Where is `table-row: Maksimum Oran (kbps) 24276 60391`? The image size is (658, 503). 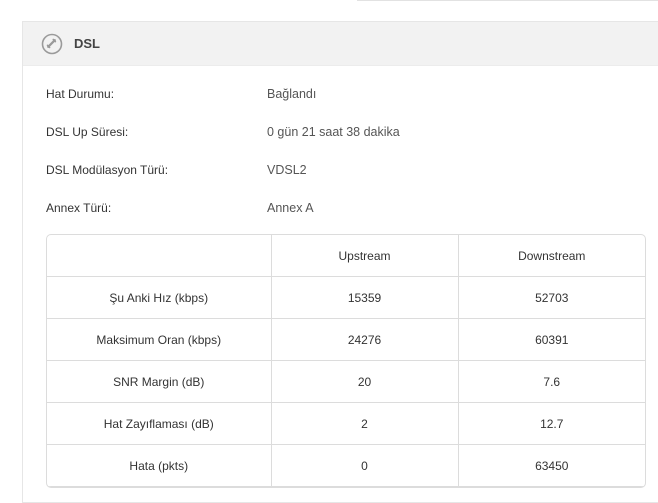
table-row: Maksimum Oran (kbps) 24276 60391 is located at coordinates (346, 339).